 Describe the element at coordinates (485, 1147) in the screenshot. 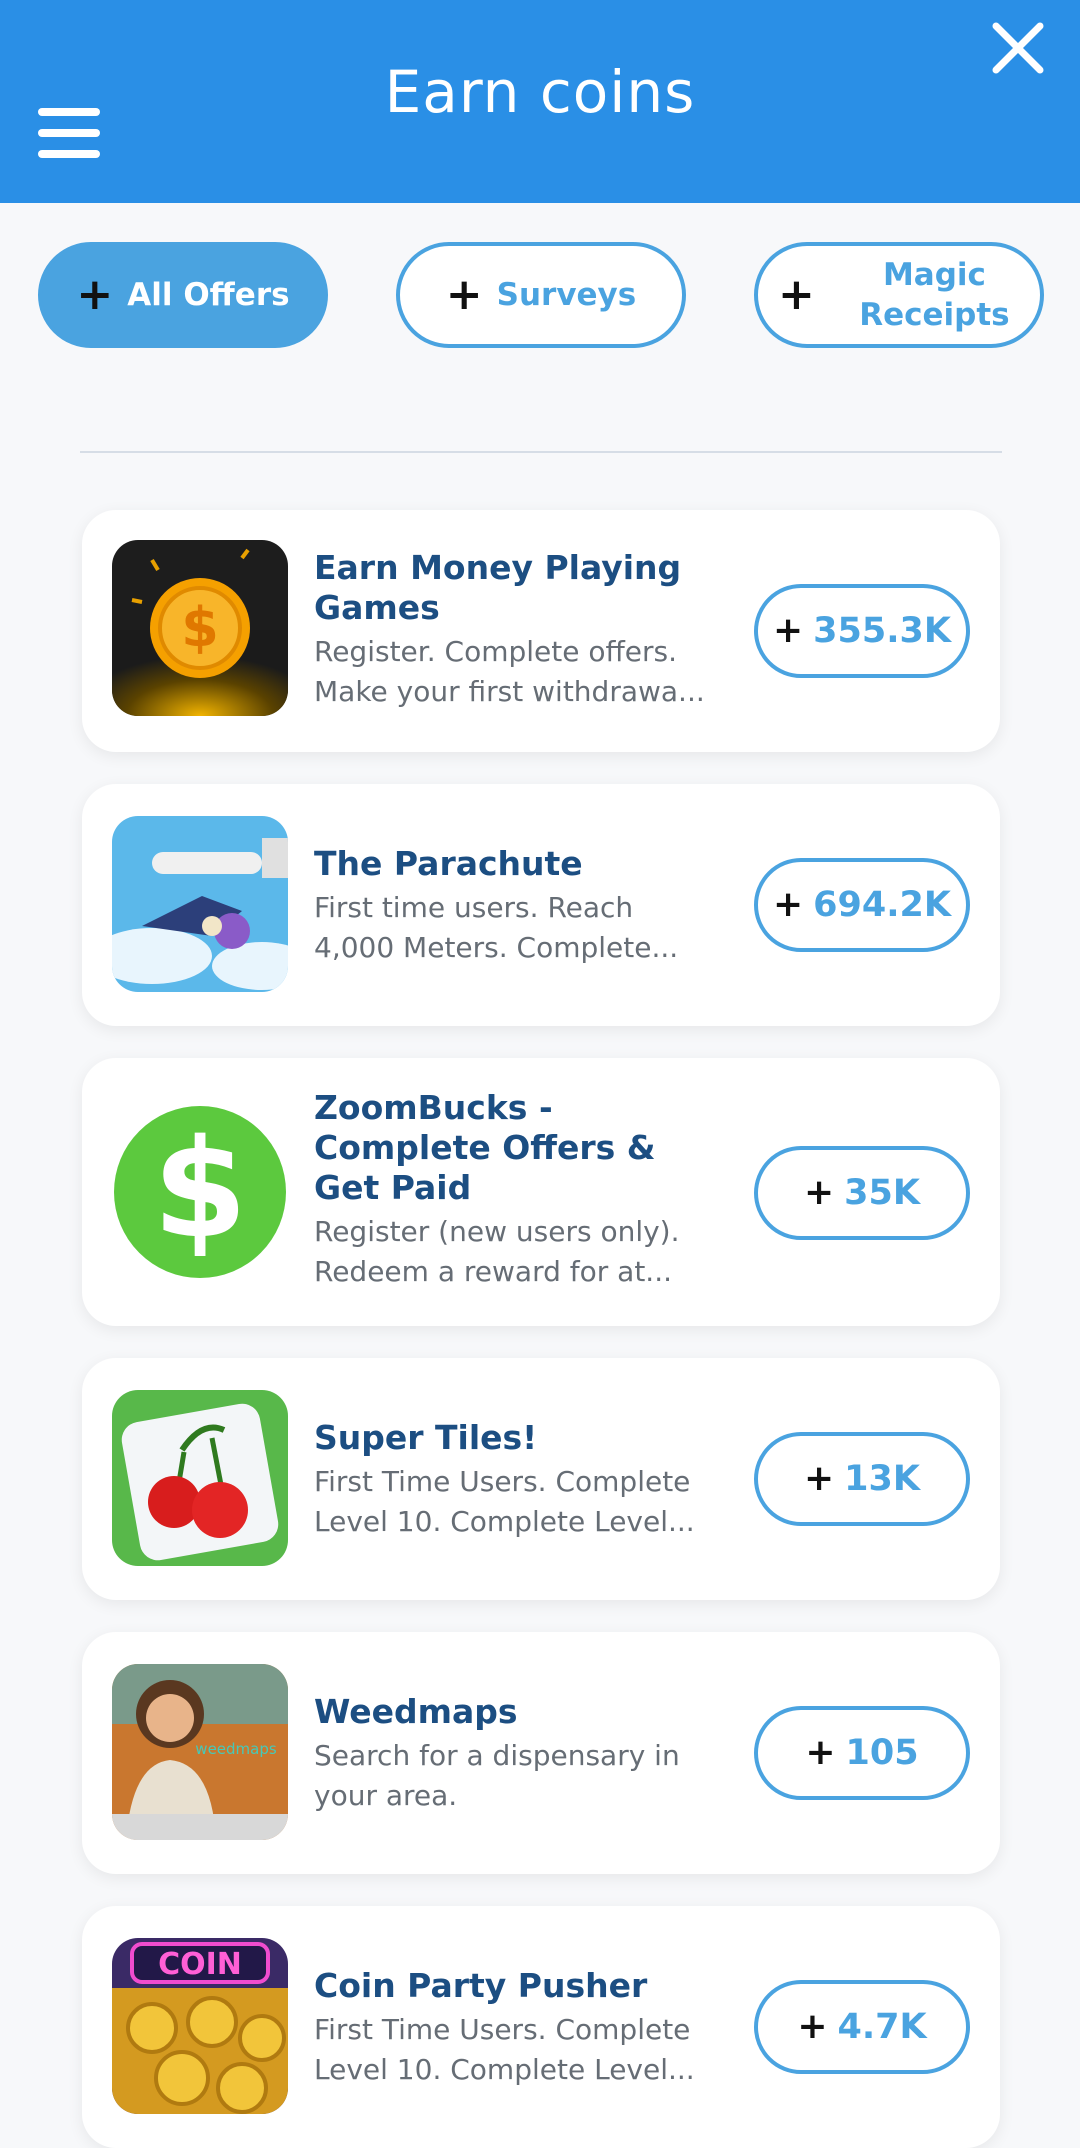

I see `offer-title: ZoomBucks - Complete Offers & Get Paid` at that location.